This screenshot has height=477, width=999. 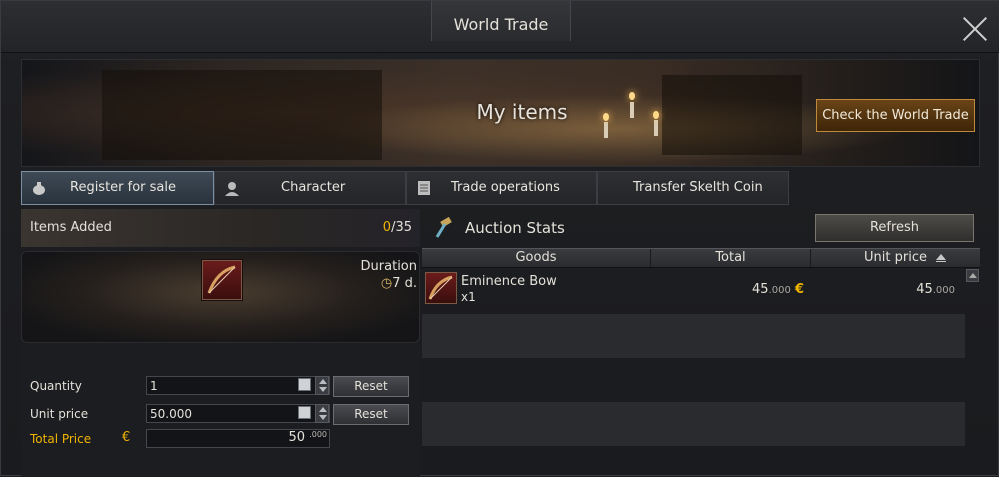 What do you see at coordinates (318, 434) in the screenshot?
I see `total-price-decimals: .000` at bounding box center [318, 434].